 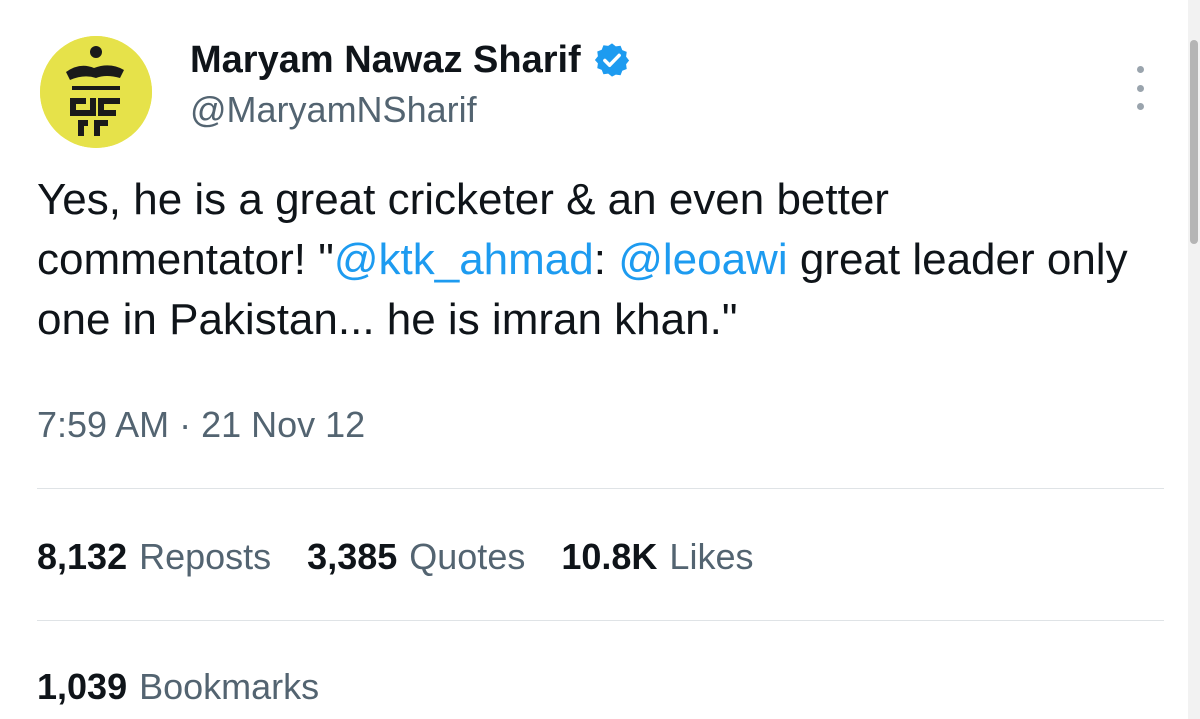 What do you see at coordinates (702, 259) in the screenshot?
I see `mention-link: @leoawi` at bounding box center [702, 259].